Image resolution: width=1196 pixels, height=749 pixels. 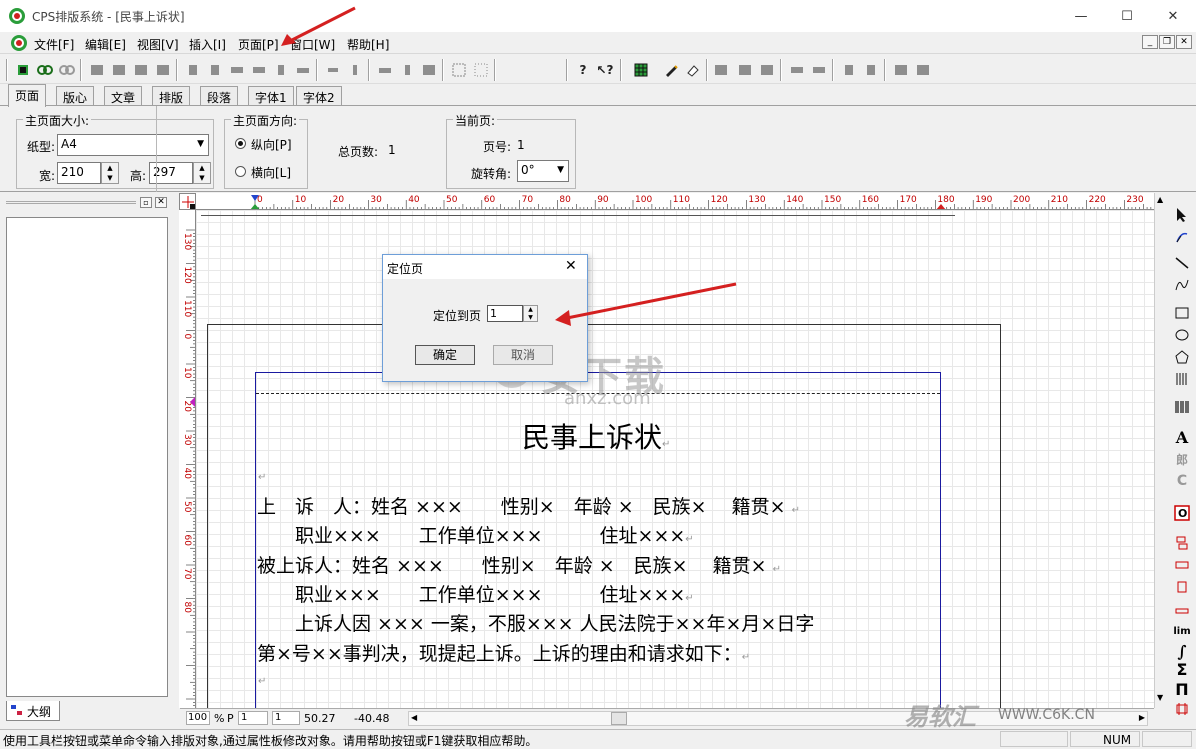 I want to click on context-help-icon: ↖?, so click(x=605, y=70).